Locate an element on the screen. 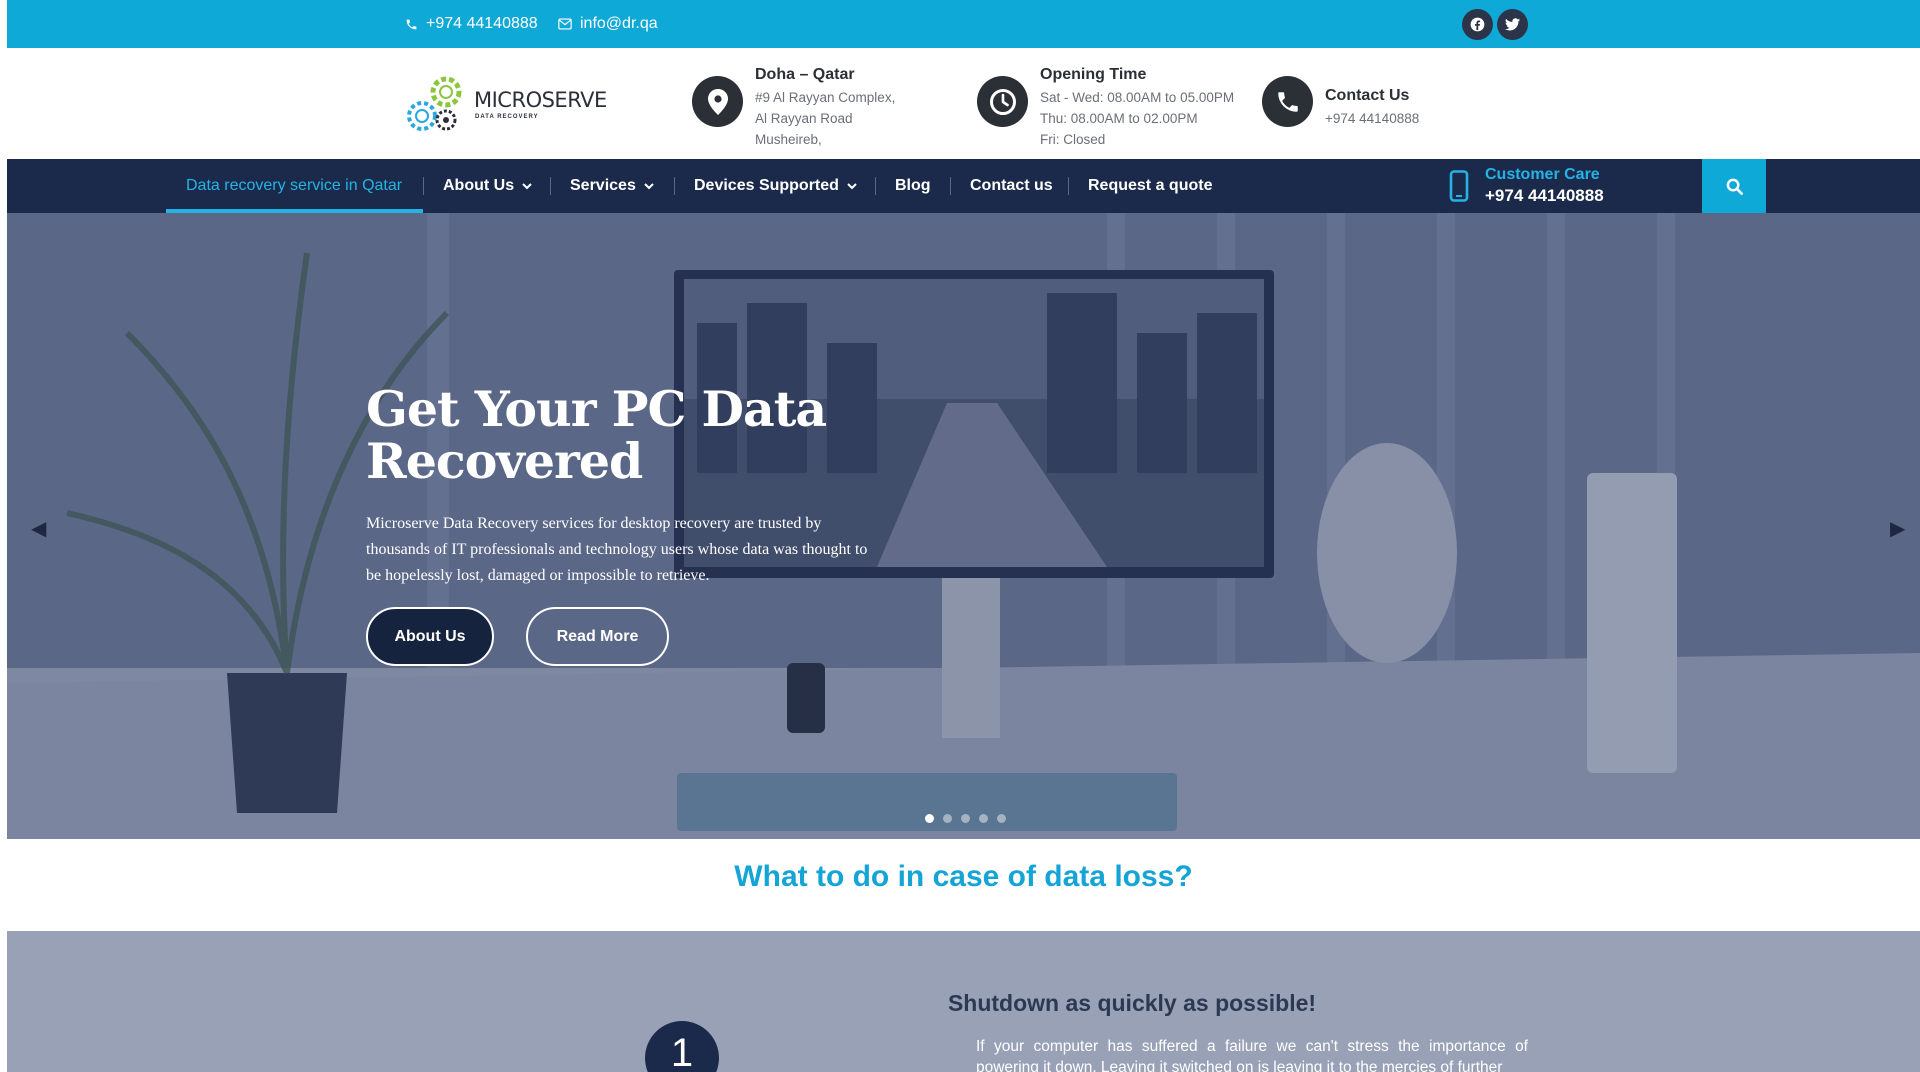 Image resolution: width=1920 pixels, height=1072 pixels. slider-prev-arrow: ◀ is located at coordinates (38, 528).